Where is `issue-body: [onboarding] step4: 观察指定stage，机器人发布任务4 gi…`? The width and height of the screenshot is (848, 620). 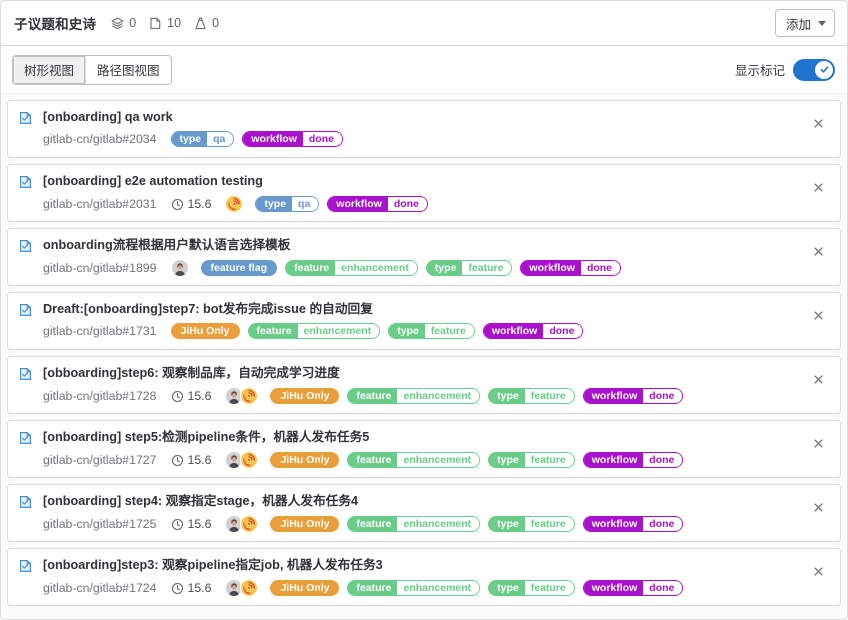 issue-body: [onboarding] step4: 观察指定stage，机器人发布任务4 gi… is located at coordinates (420, 513).